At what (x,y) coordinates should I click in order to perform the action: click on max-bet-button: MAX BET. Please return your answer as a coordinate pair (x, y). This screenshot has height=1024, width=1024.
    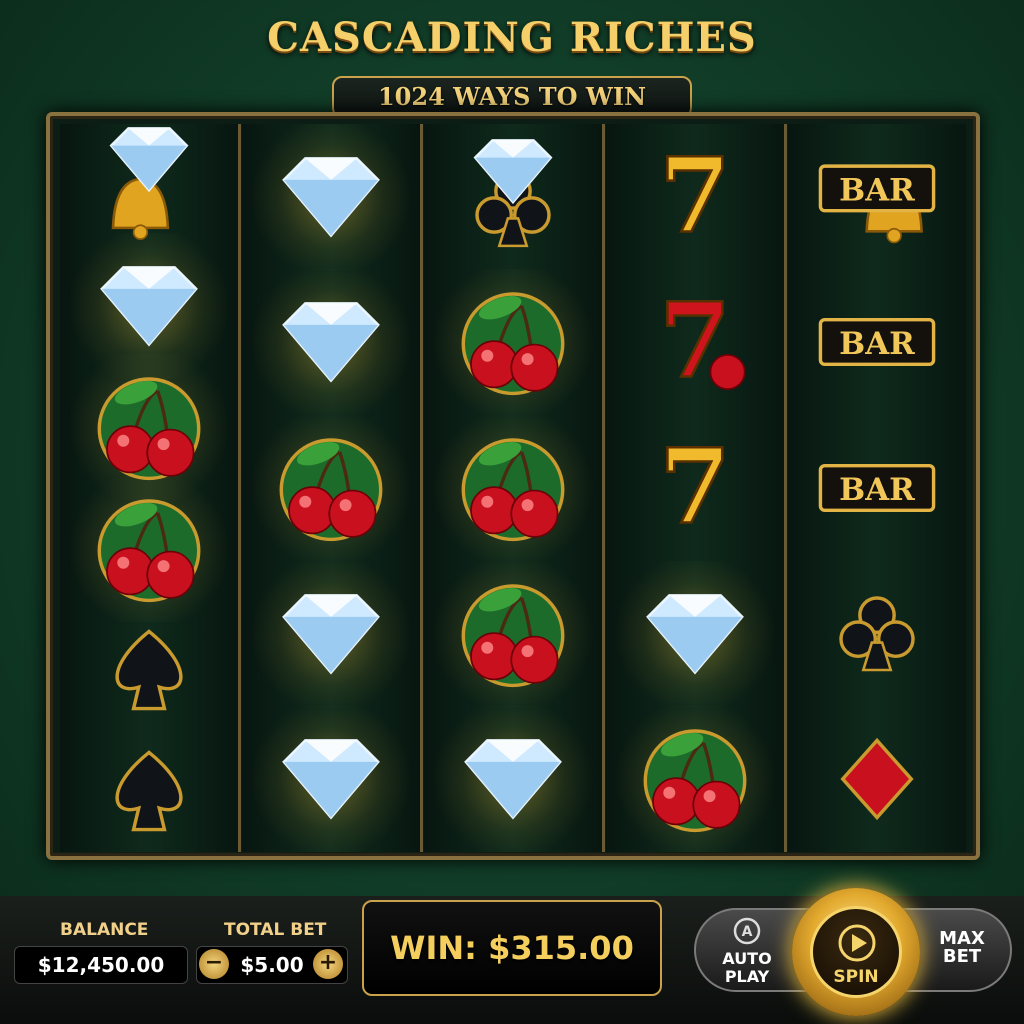
    Looking at the image, I should click on (962, 948).